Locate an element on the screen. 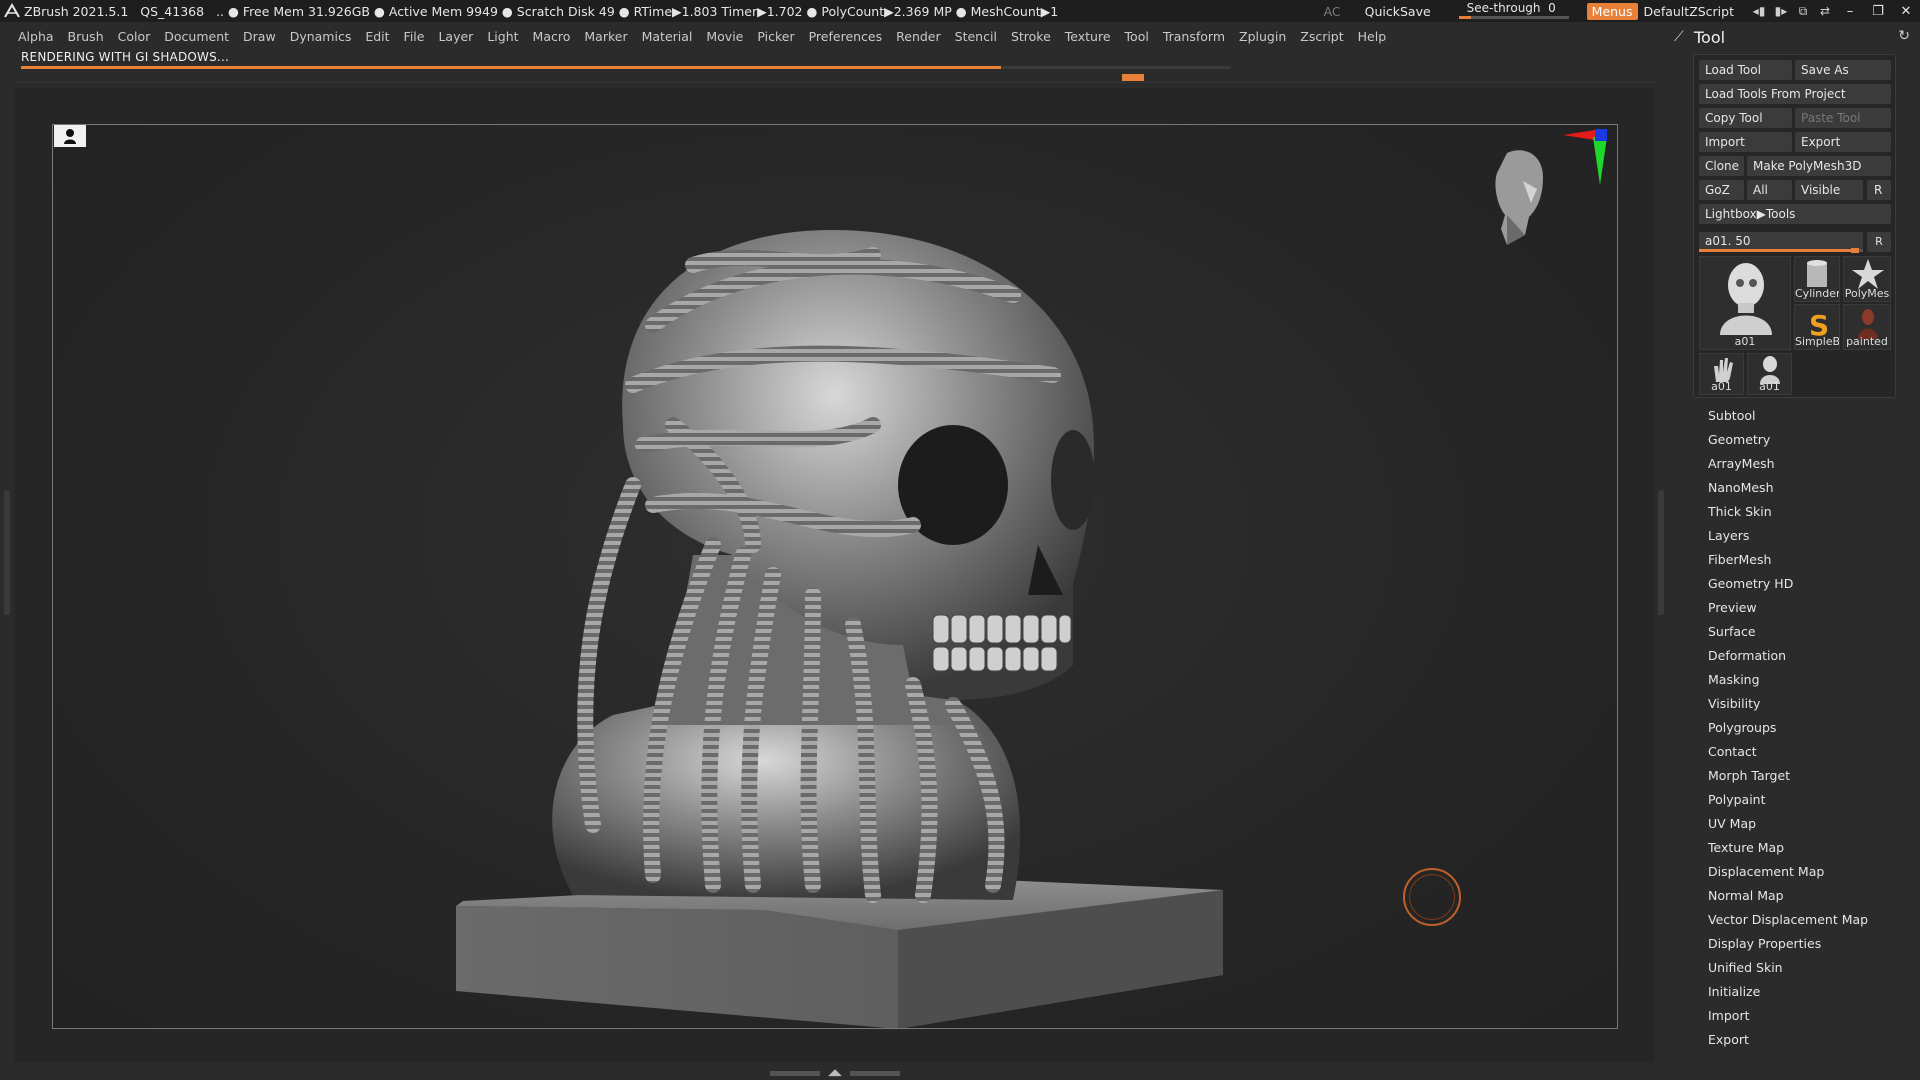  menu-zscript: Zscript is located at coordinates (1321, 36).